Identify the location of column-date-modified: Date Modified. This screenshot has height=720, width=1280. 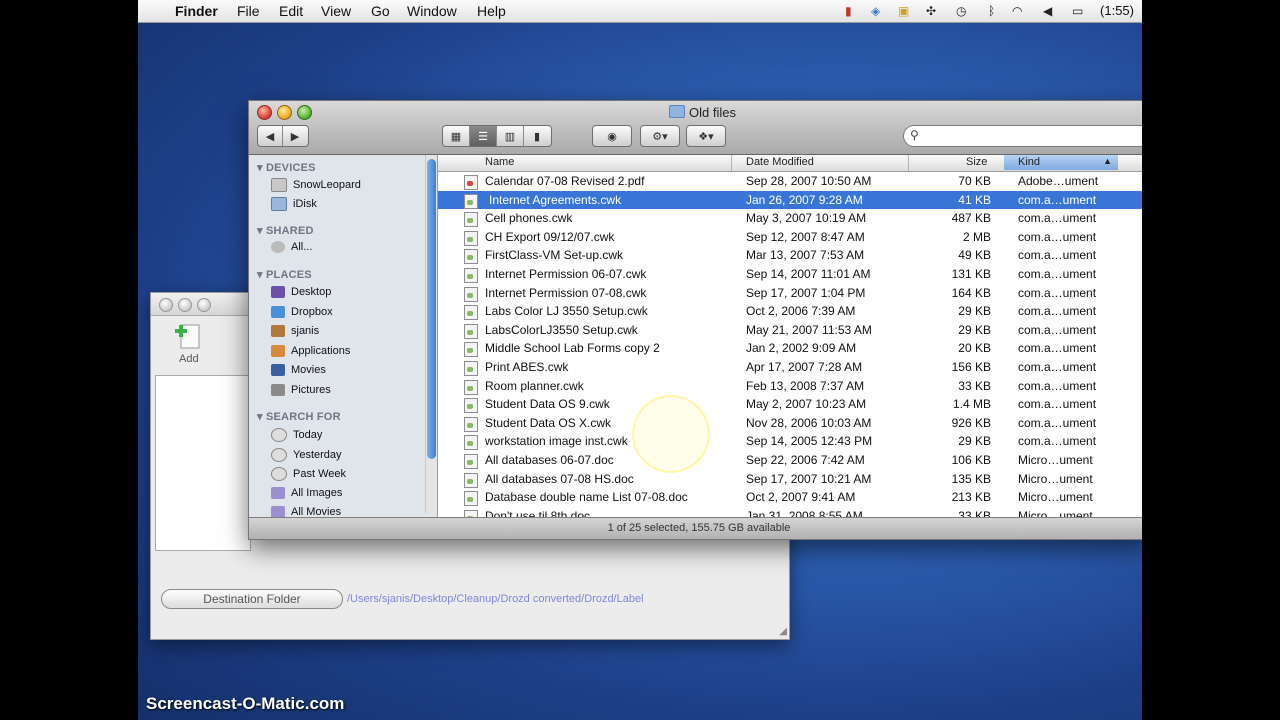
(780, 162).